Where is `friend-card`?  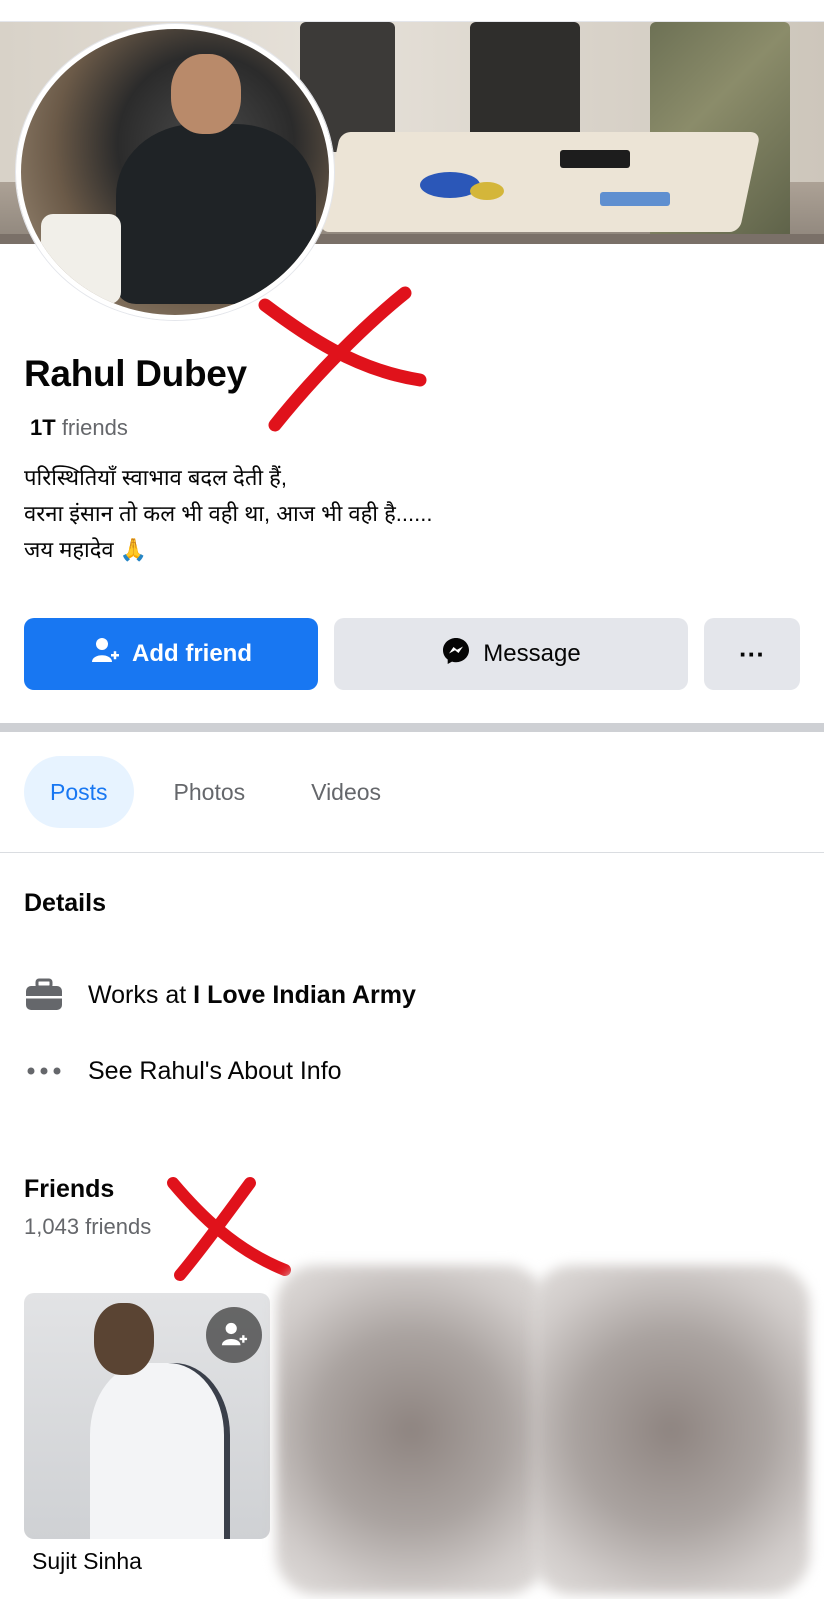
friend-card is located at coordinates (147, 1416).